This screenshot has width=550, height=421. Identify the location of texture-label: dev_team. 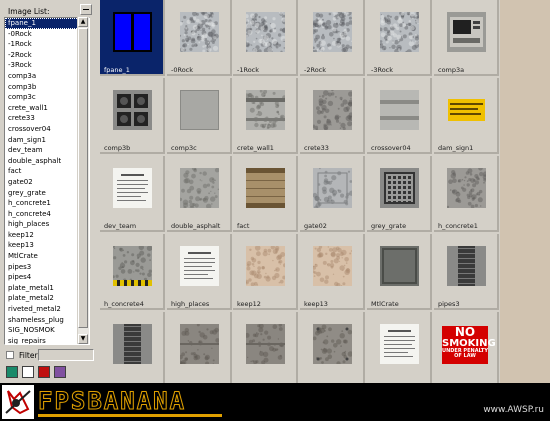
(120, 226).